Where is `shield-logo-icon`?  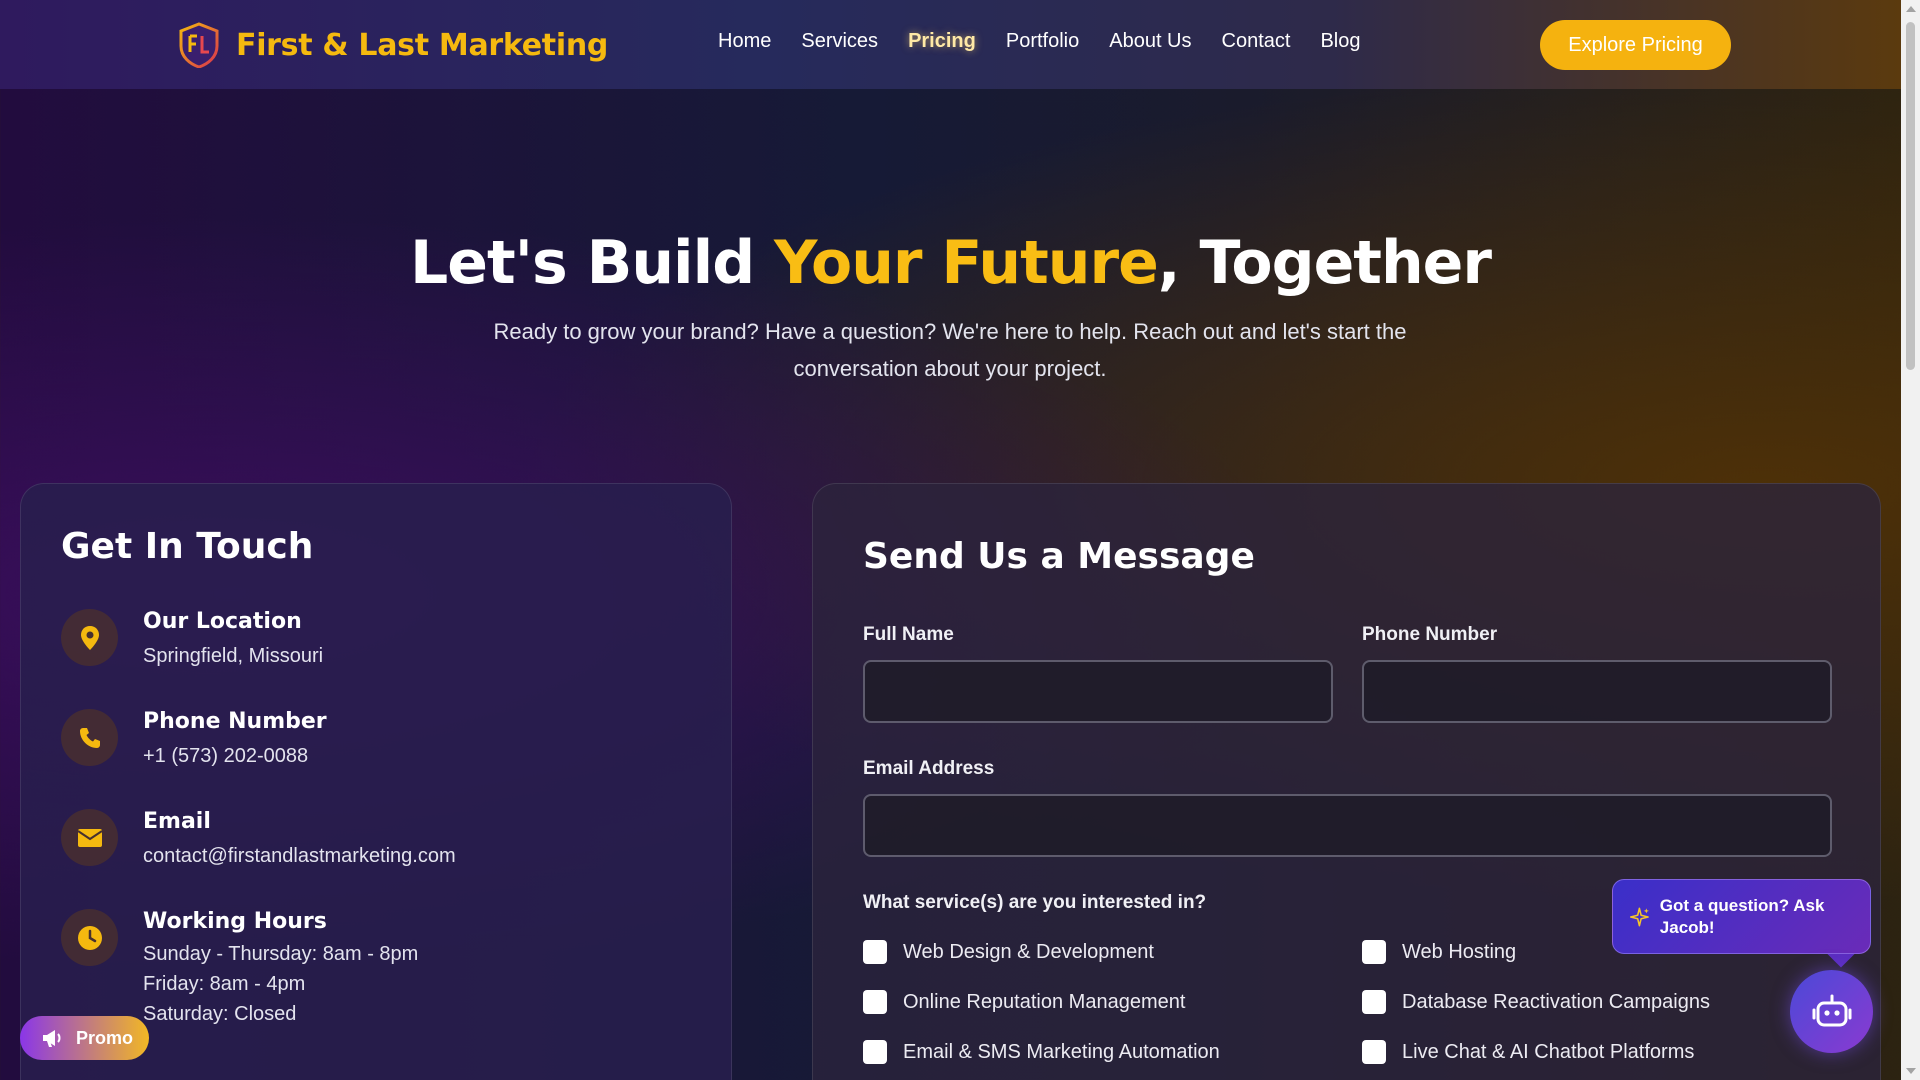
shield-logo-icon is located at coordinates (199, 45).